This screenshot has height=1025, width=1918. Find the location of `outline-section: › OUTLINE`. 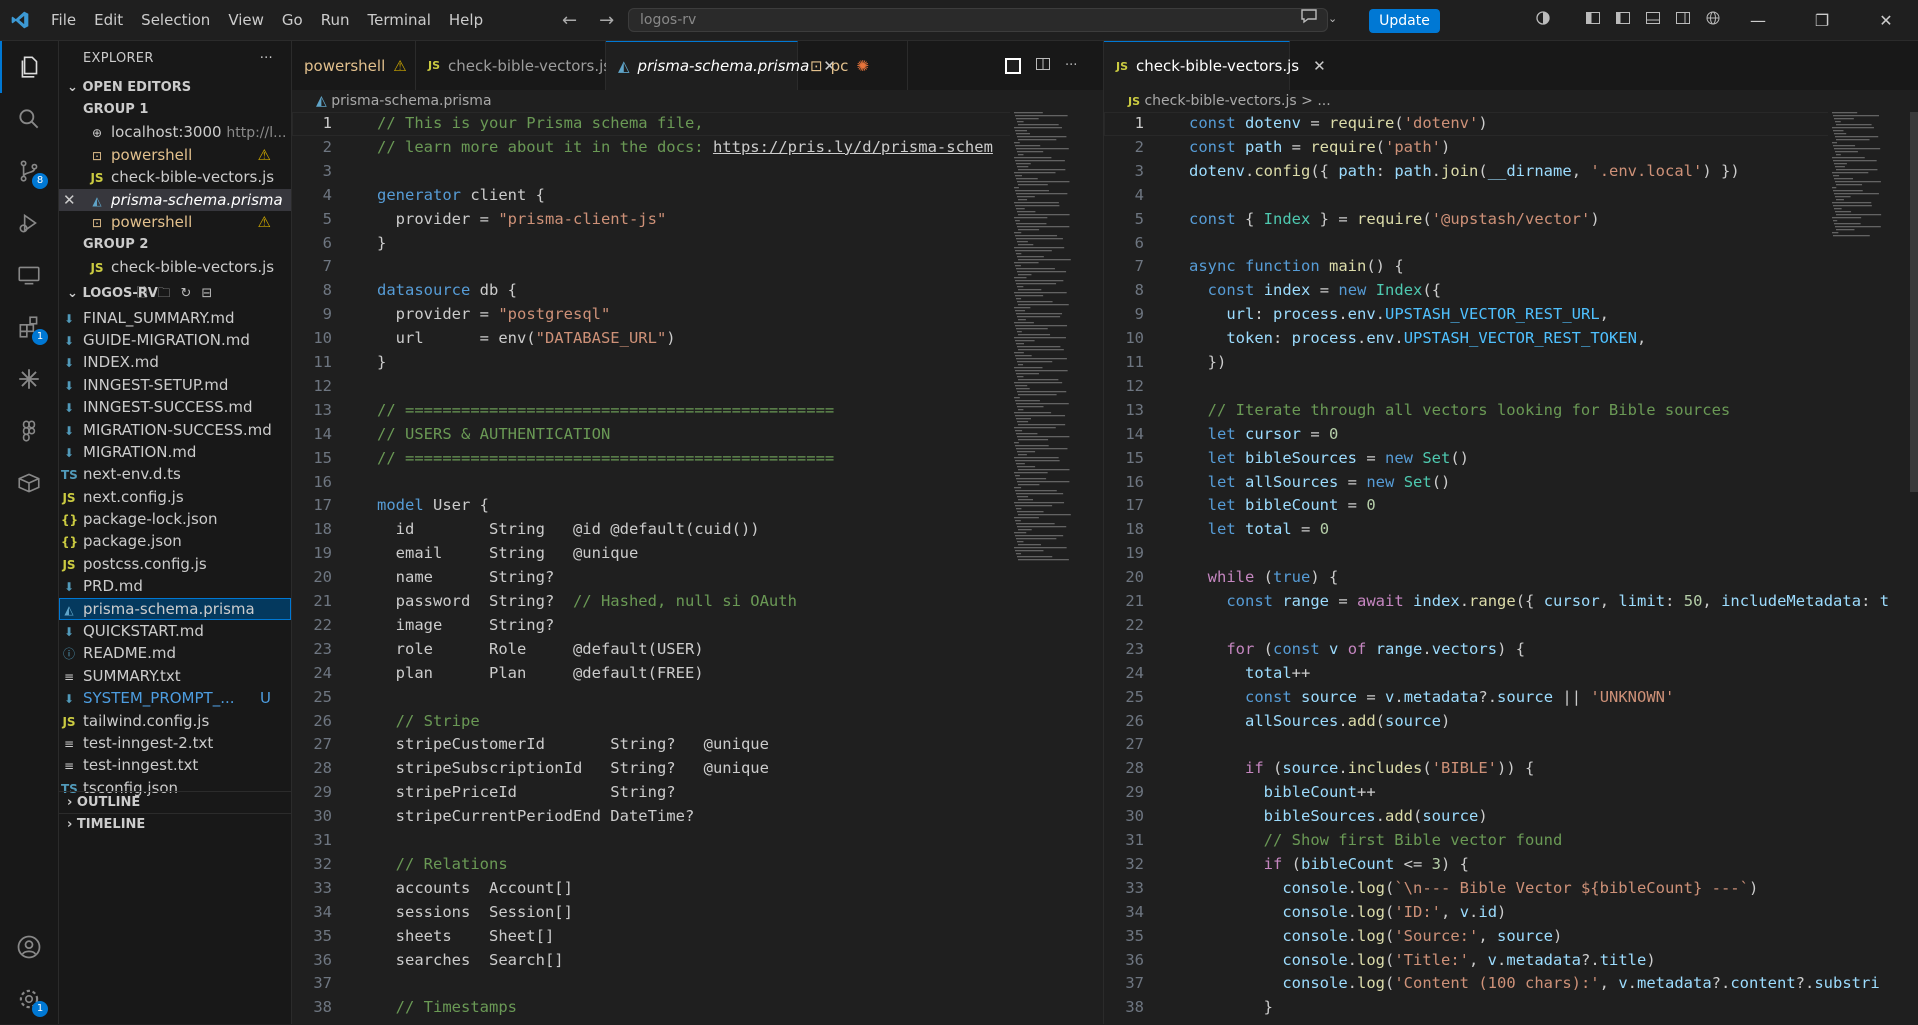

outline-section: › OUTLINE is located at coordinates (175, 802).